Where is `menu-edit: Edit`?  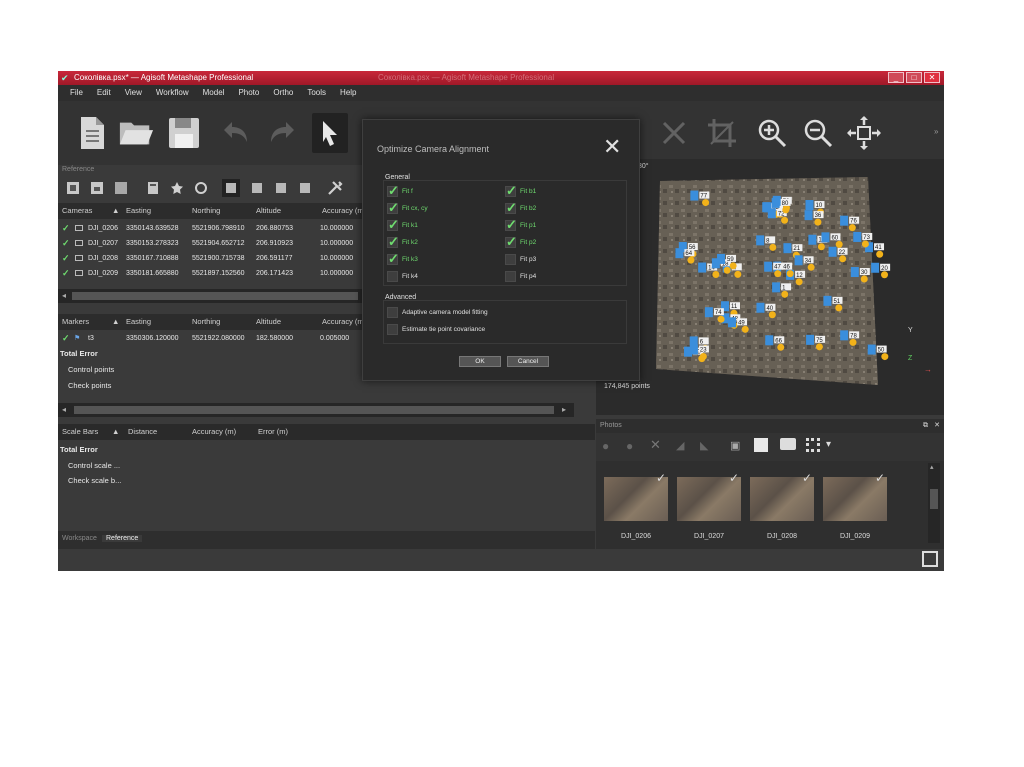 menu-edit: Edit is located at coordinates (104, 93).